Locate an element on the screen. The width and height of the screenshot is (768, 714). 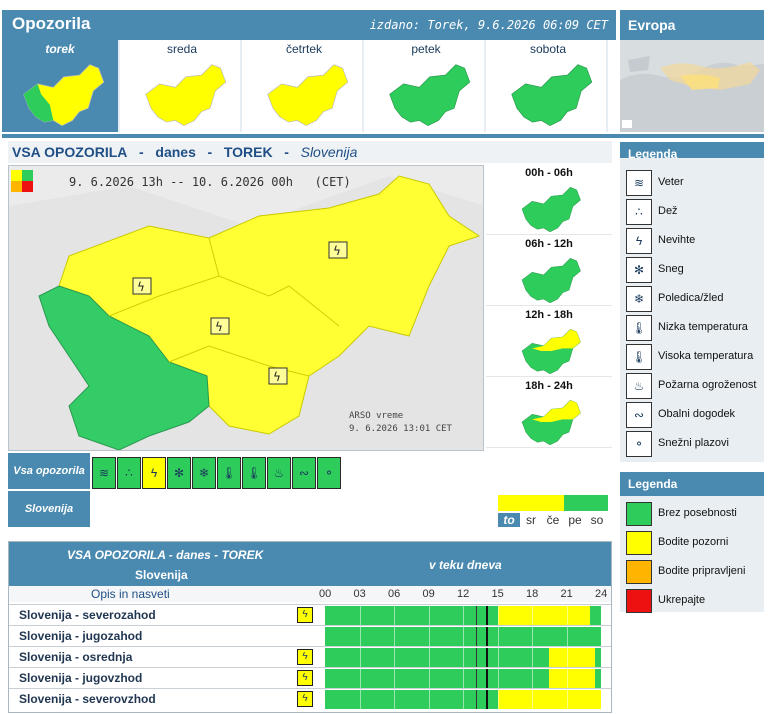
rain-icon: ∴ is located at coordinates (129, 473).